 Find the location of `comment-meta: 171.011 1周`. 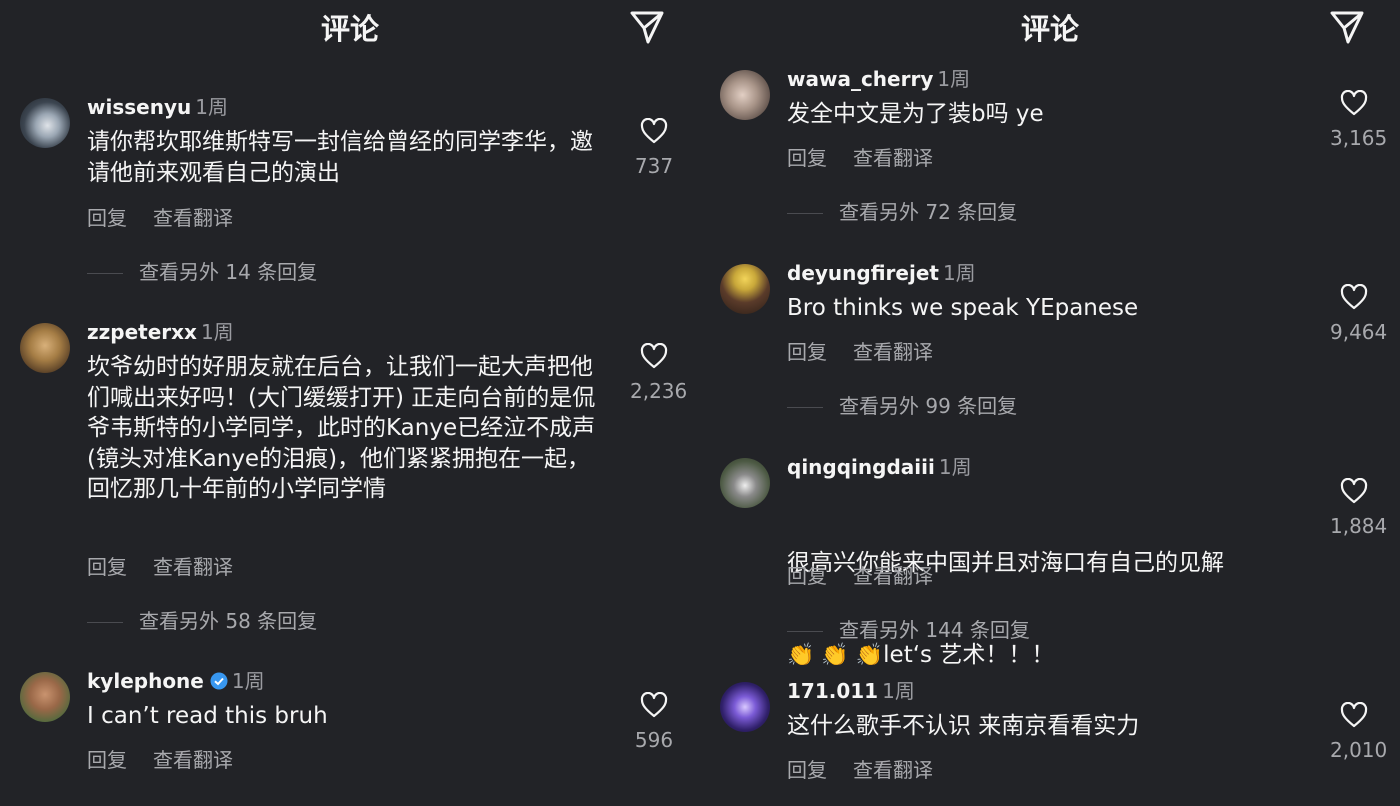

comment-meta: 171.011 1周 is located at coordinates (851, 691).